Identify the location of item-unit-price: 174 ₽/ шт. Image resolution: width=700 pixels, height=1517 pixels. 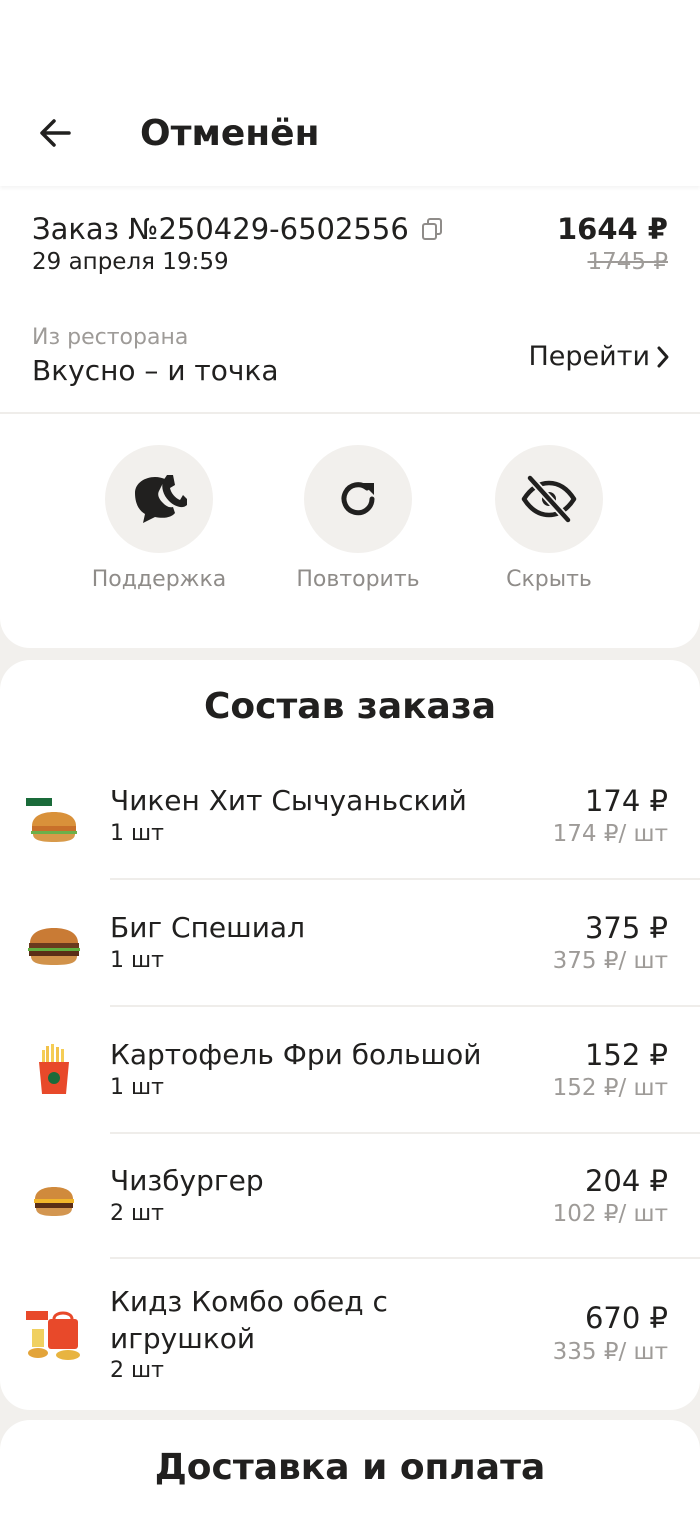
(610, 834).